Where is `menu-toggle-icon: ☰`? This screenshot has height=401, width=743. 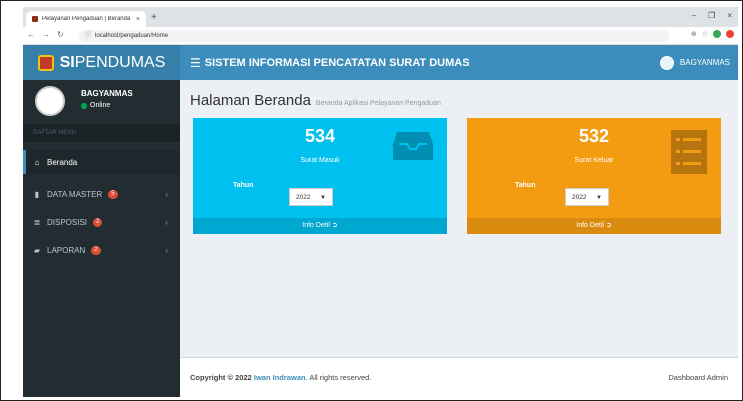
menu-toggle-icon: ☰ is located at coordinates (195, 63).